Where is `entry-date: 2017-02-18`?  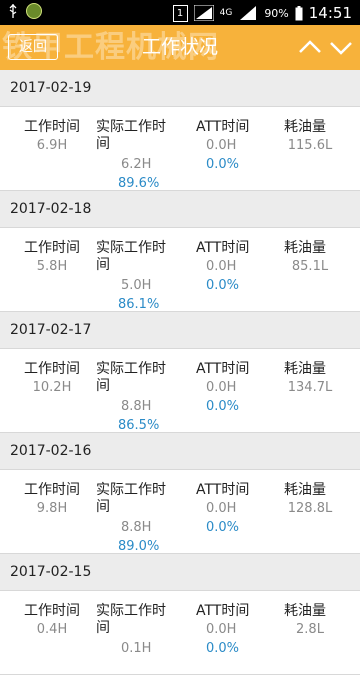
entry-date: 2017-02-18 is located at coordinates (180, 209).